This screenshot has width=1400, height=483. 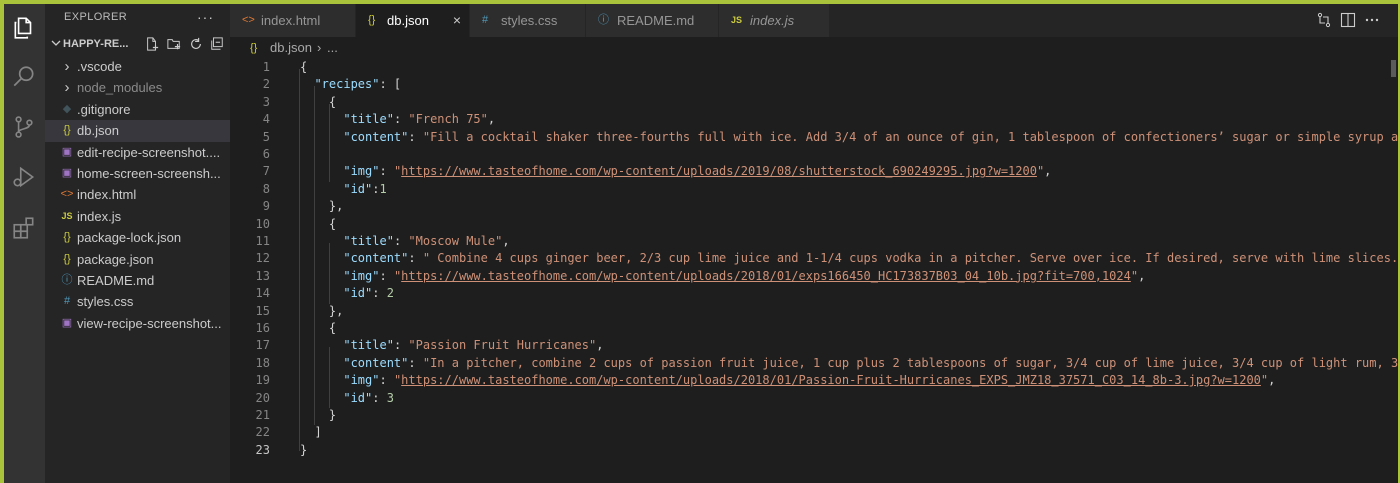 What do you see at coordinates (137, 194) in the screenshot?
I see `tree-item: <> index.html` at bounding box center [137, 194].